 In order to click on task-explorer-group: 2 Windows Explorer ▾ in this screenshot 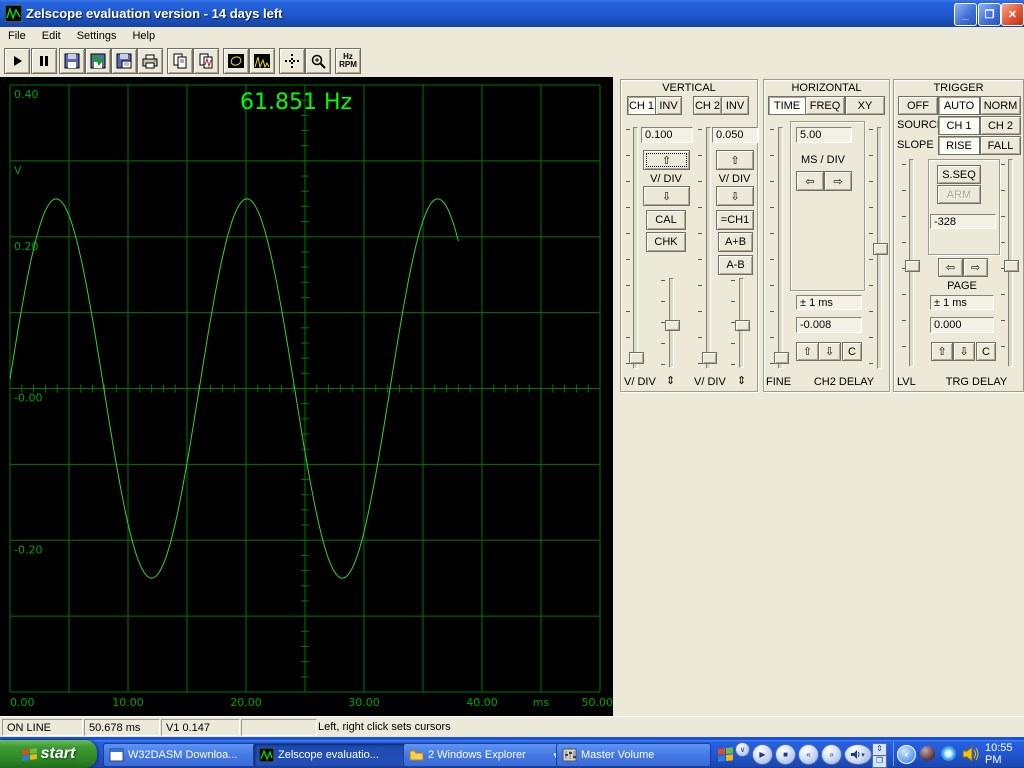, I will do `click(484, 755)`.